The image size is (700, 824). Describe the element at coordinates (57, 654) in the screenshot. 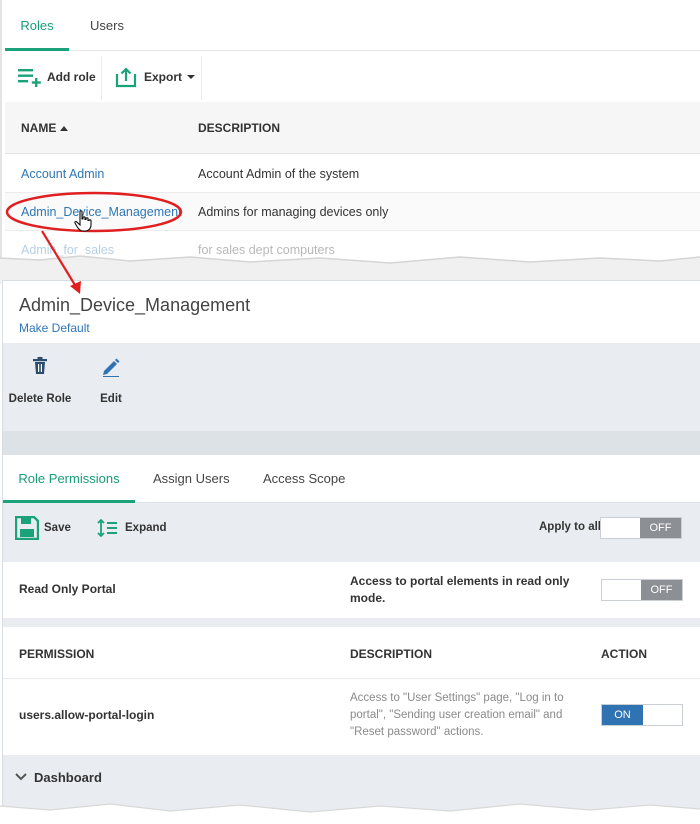

I see `permission-column-header: PERMISSION` at that location.